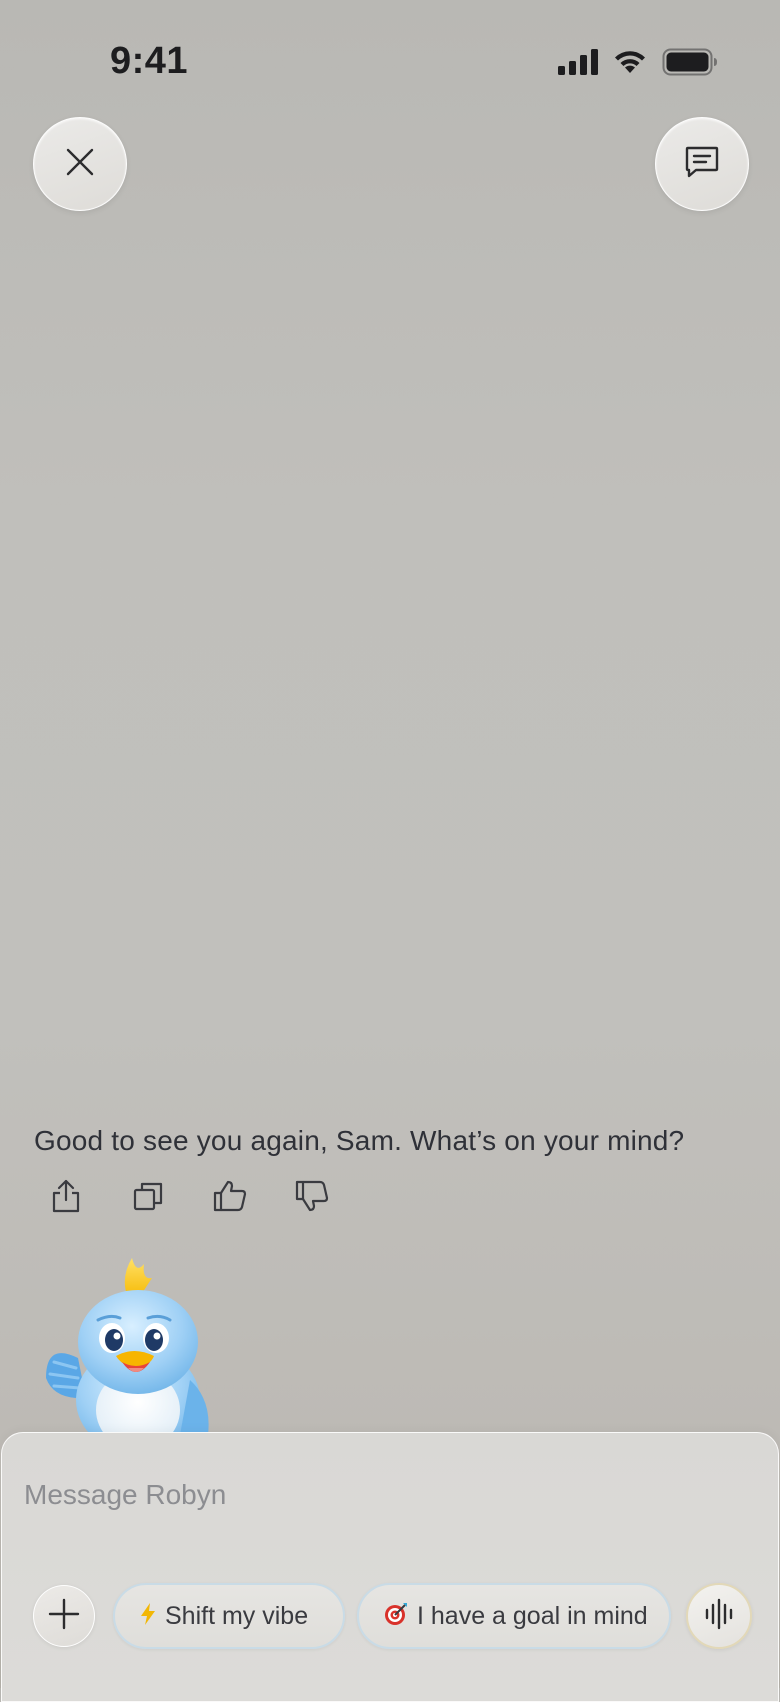 This screenshot has height=1702, width=780. I want to click on cellular-signal-icon, so click(578, 64).